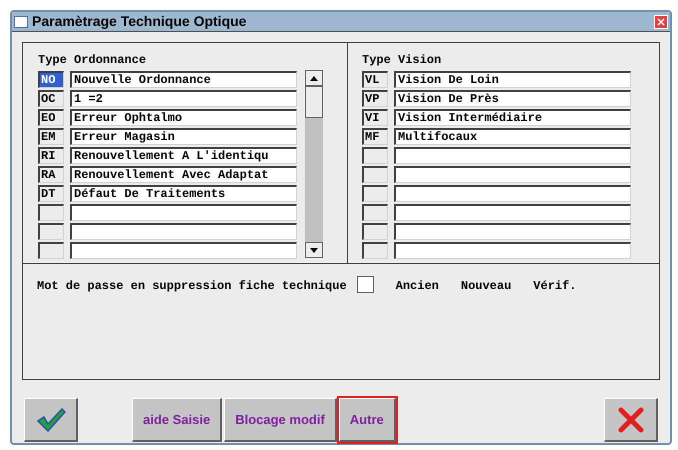 This screenshot has height=450, width=678. I want to click on code-field: RI, so click(51, 155).